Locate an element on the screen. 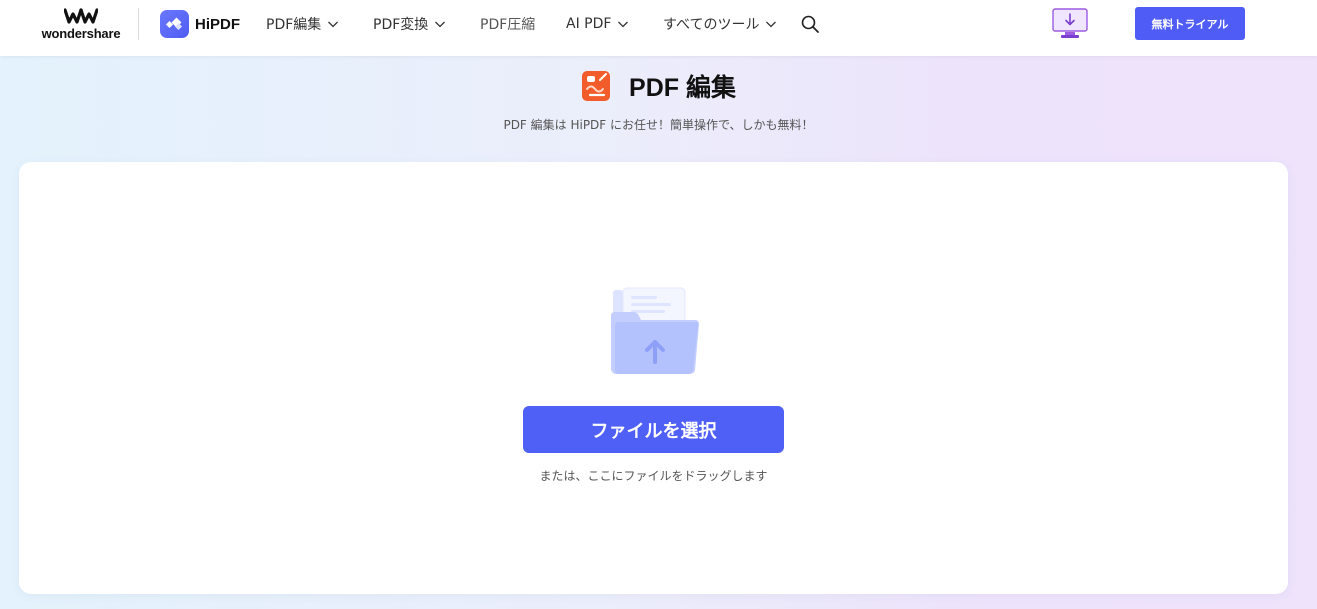  nav-pdf-compress: PDF圧縮 is located at coordinates (507, 24).